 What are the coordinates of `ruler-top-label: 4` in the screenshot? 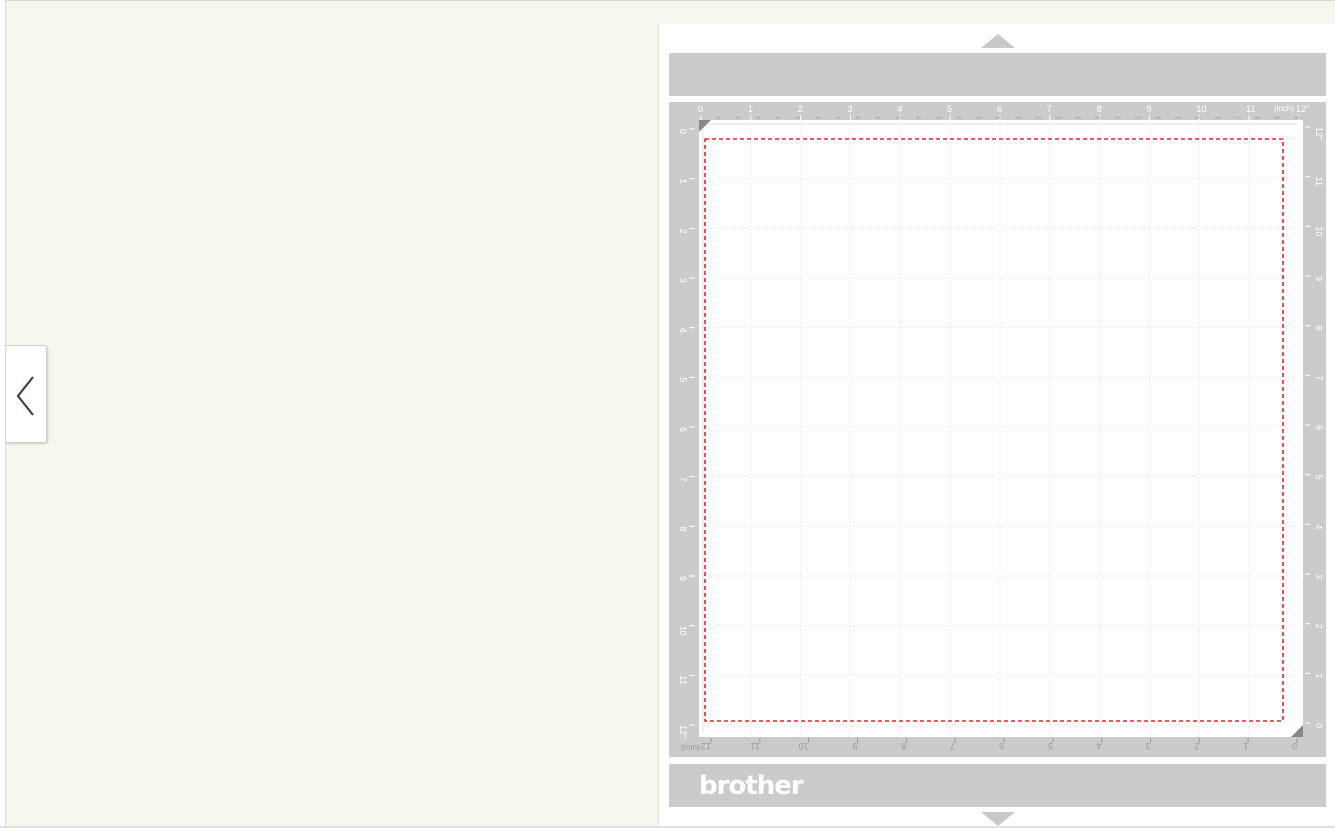 It's located at (899, 109).